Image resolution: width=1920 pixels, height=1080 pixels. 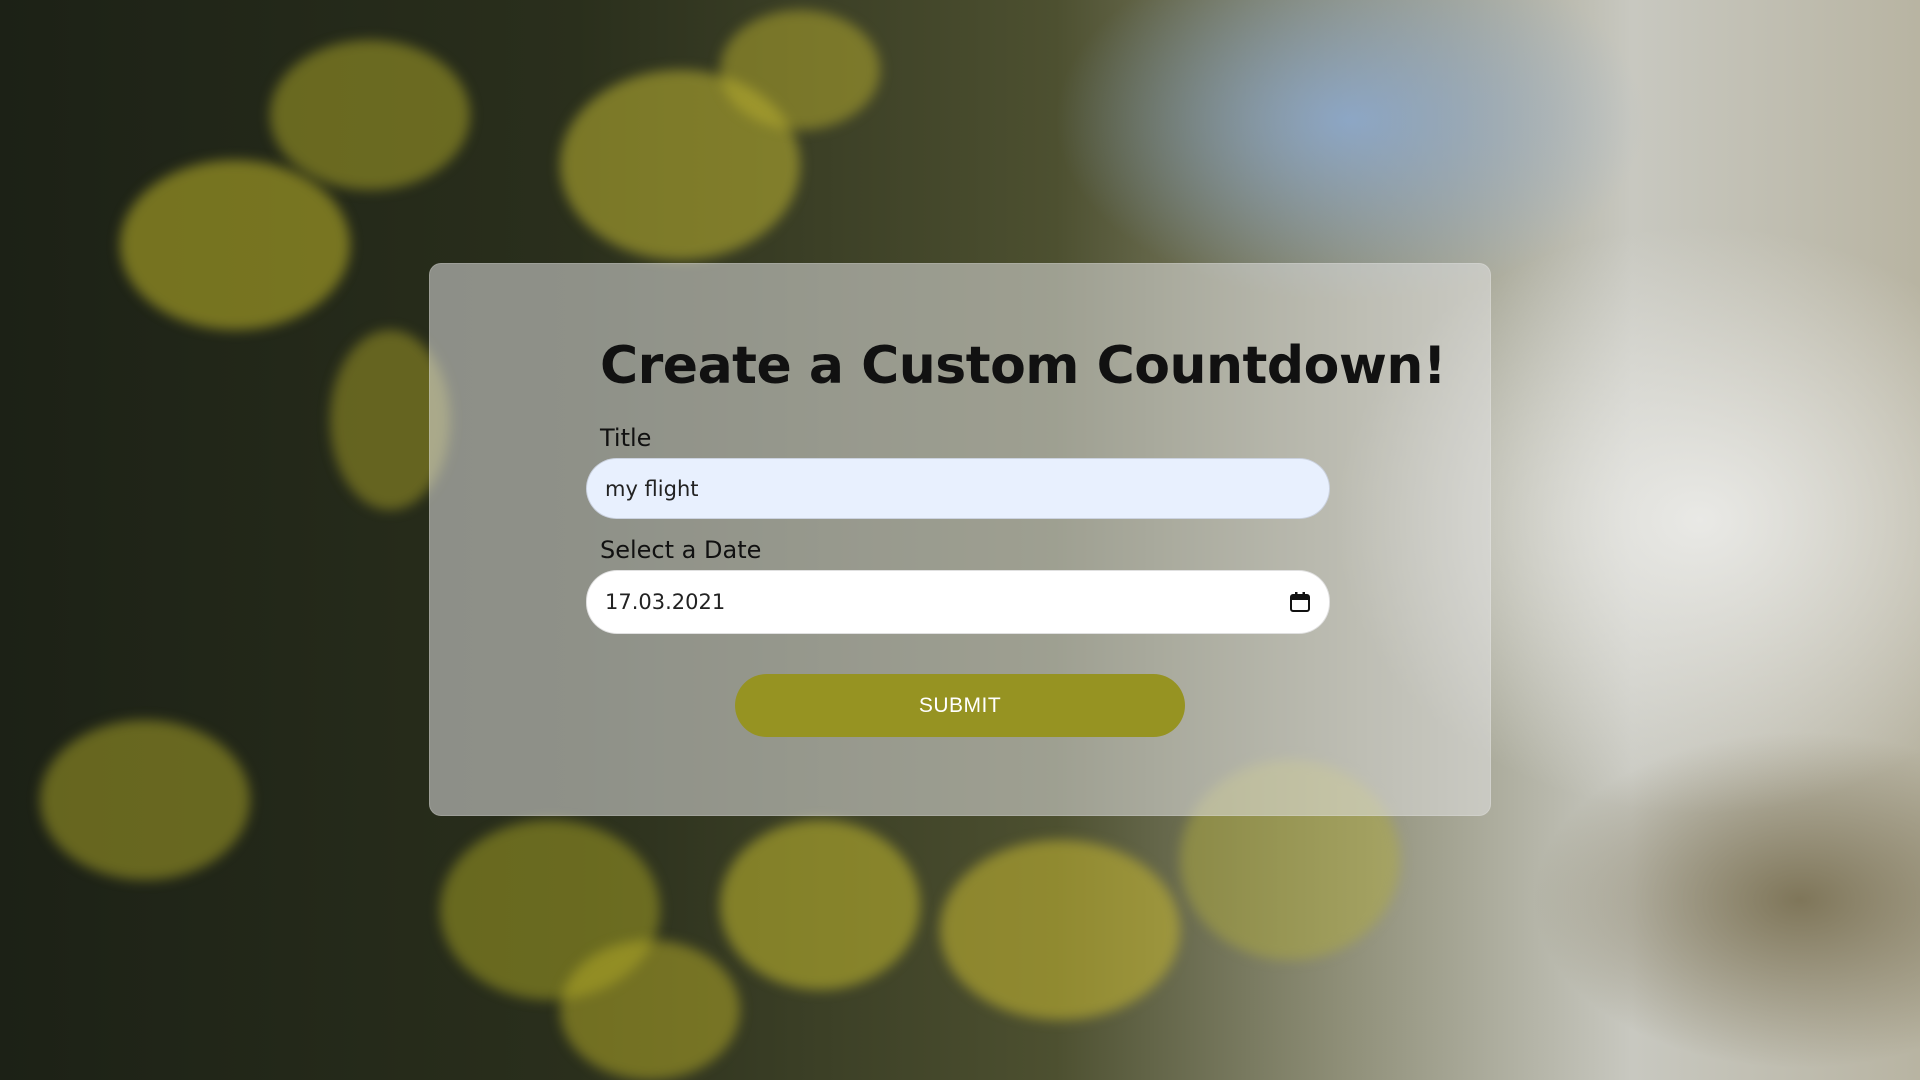 What do you see at coordinates (626, 438) in the screenshot?
I see `title-label: Title` at bounding box center [626, 438].